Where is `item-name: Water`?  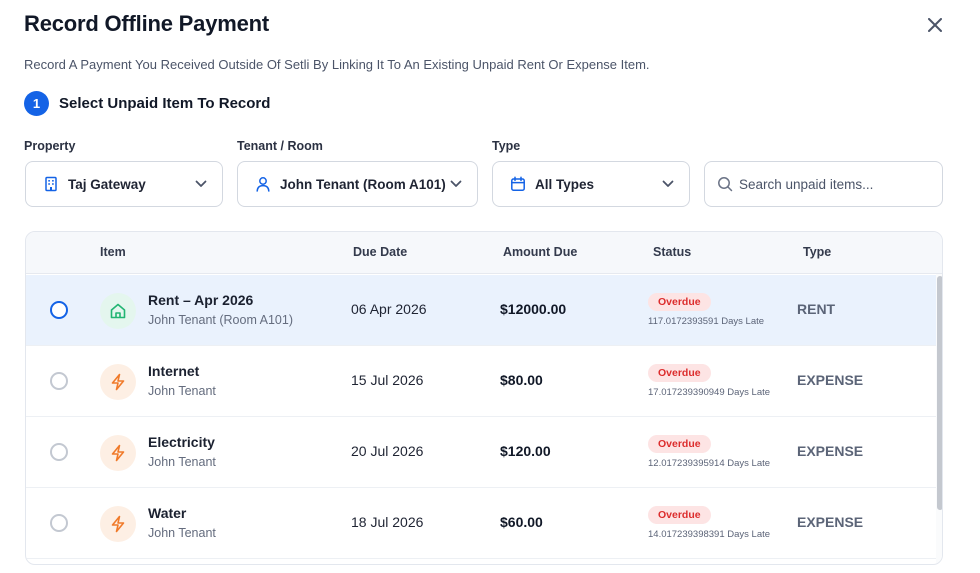
item-name: Water is located at coordinates (167, 513).